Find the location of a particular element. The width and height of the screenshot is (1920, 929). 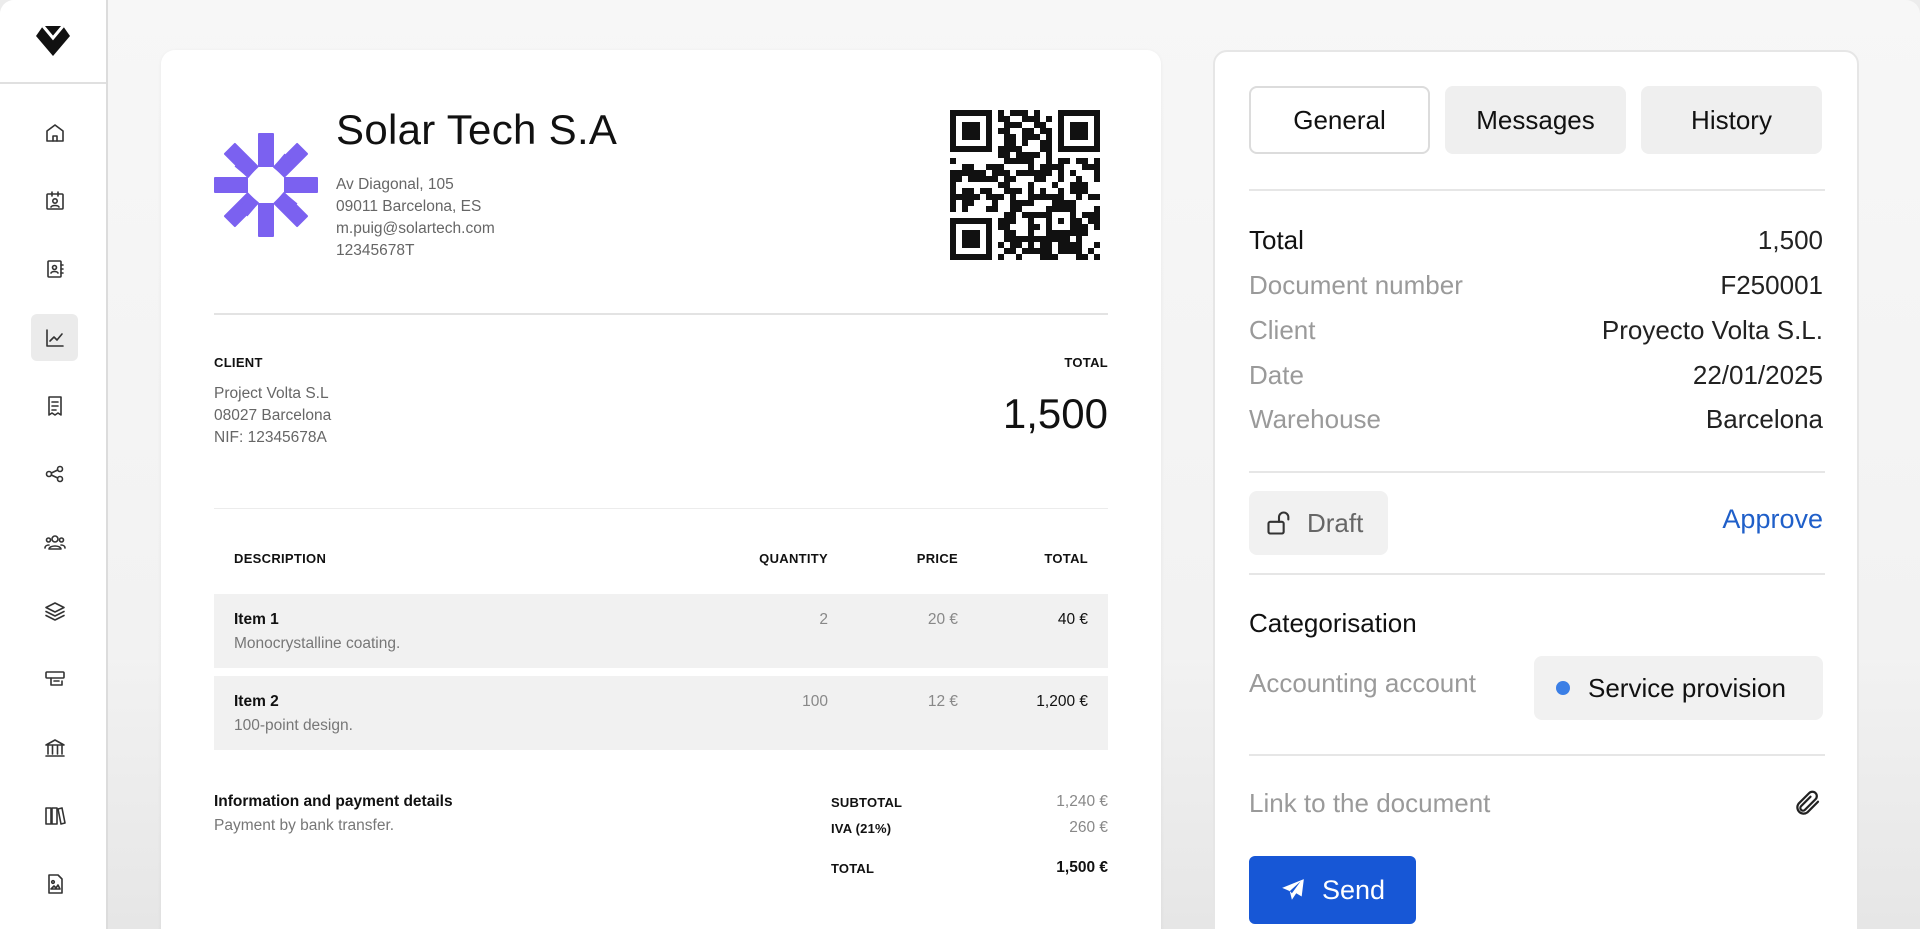

paper-plane-icon is located at coordinates (1293, 889).